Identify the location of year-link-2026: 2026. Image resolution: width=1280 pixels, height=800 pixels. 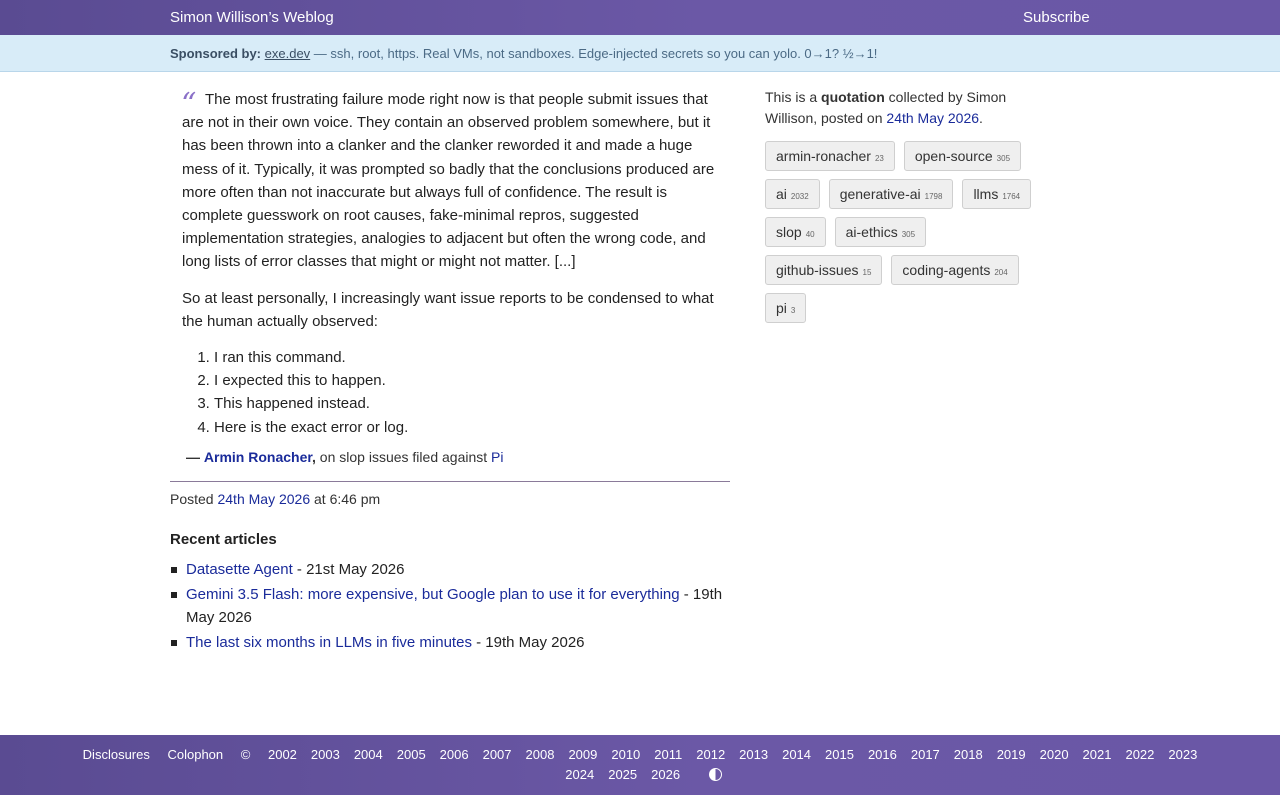
(665, 774).